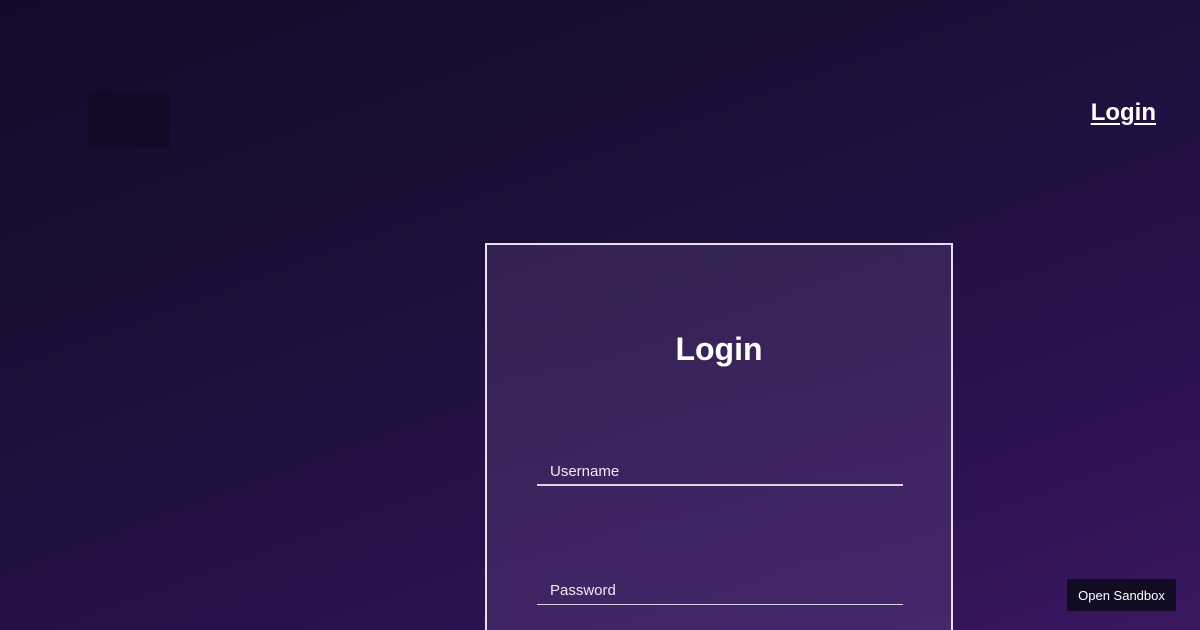 The width and height of the screenshot is (1200, 630). Describe the element at coordinates (720, 592) in the screenshot. I see `password-input` at that location.